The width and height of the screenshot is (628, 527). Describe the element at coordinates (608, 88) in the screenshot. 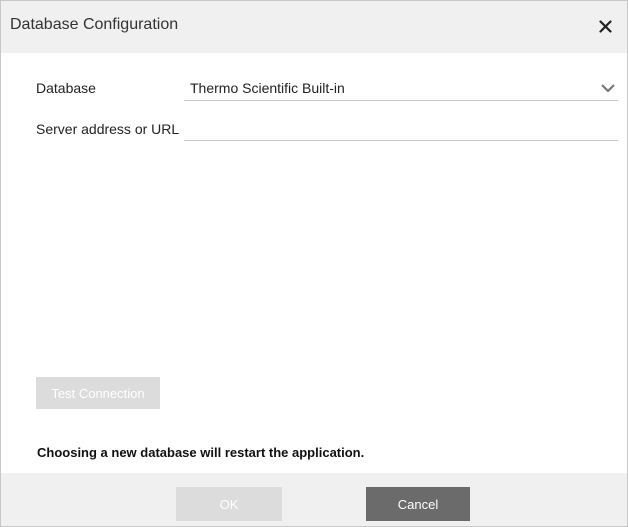

I see `chevron-down-icon` at that location.